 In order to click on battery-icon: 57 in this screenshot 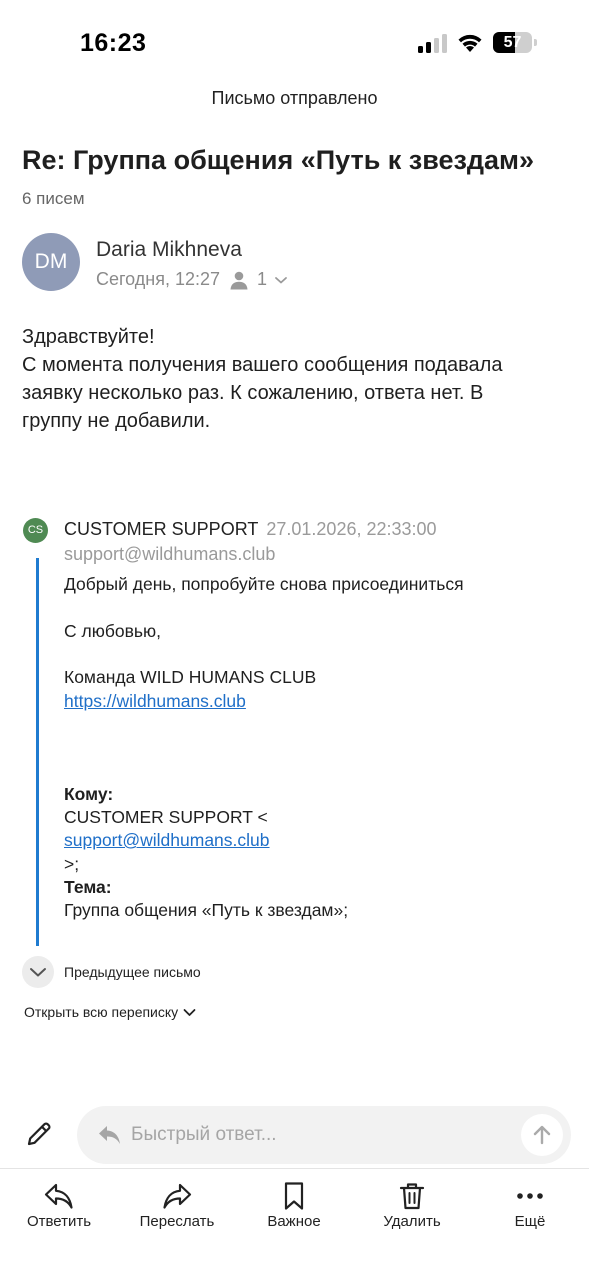, I will do `click(515, 43)`.